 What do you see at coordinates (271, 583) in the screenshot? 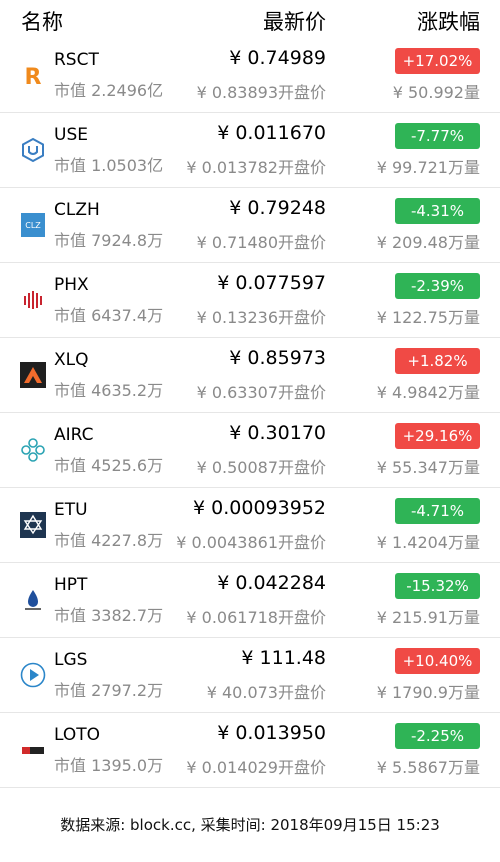
I see `latest-price: ¥ 0.042284` at bounding box center [271, 583].